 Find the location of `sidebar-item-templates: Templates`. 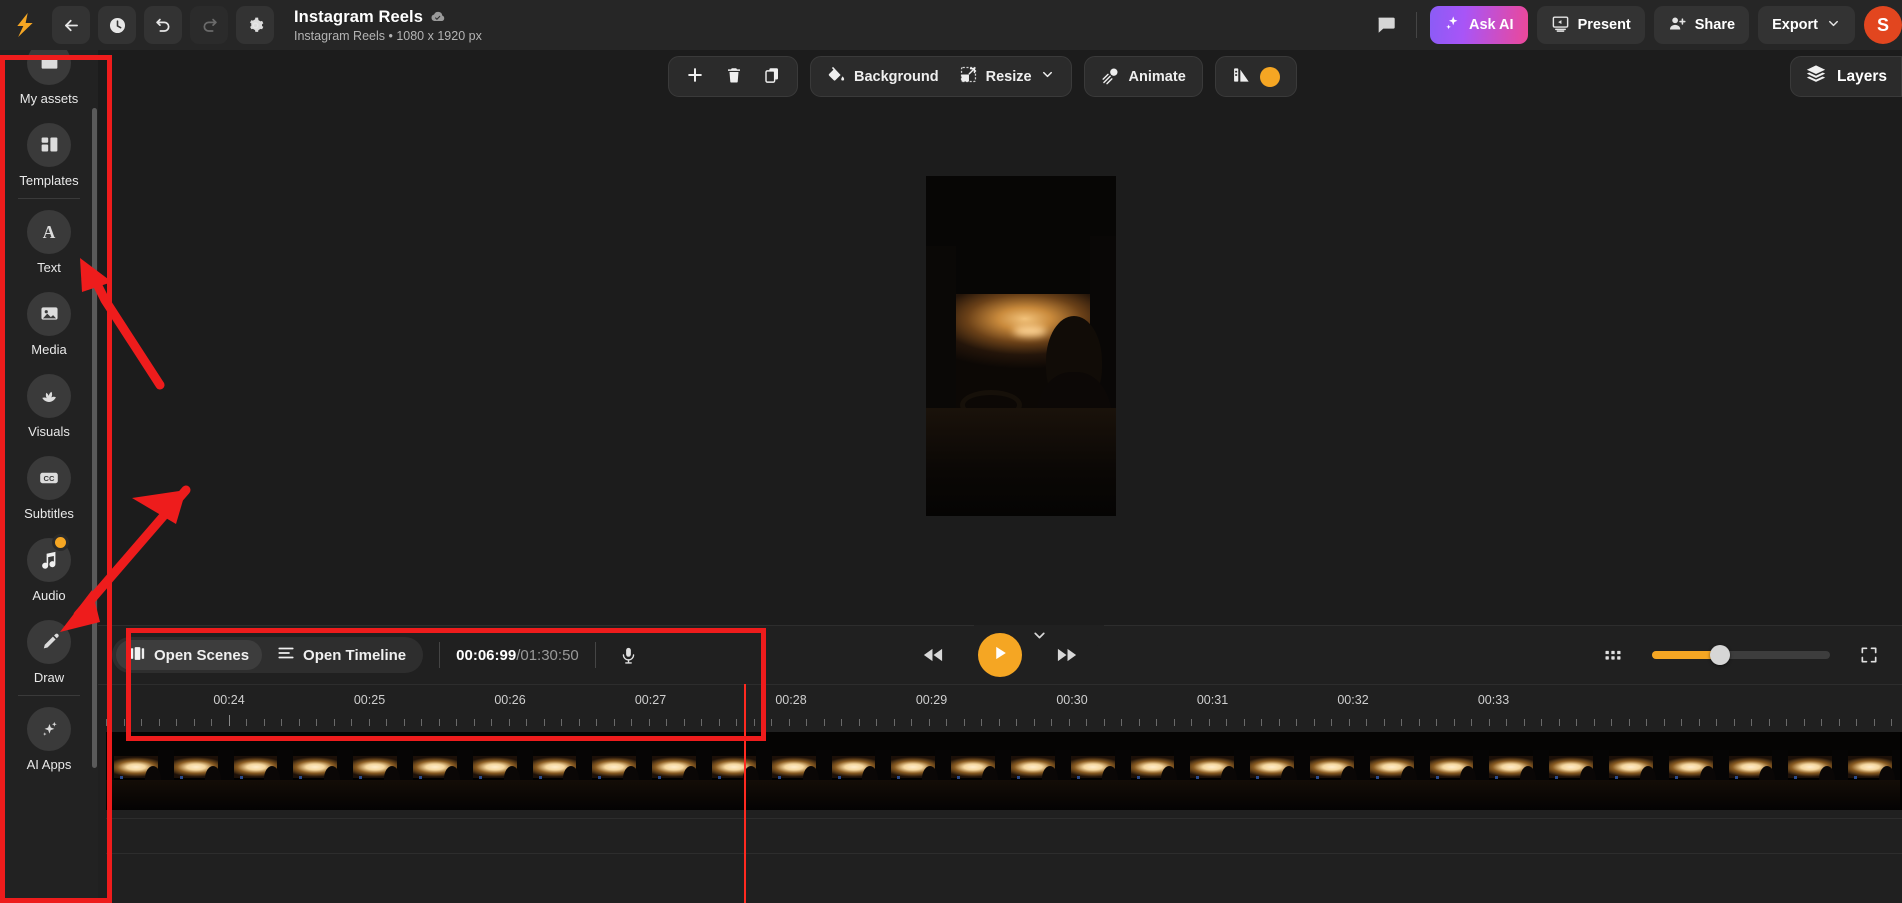

sidebar-item-templates: Templates is located at coordinates (49, 155).